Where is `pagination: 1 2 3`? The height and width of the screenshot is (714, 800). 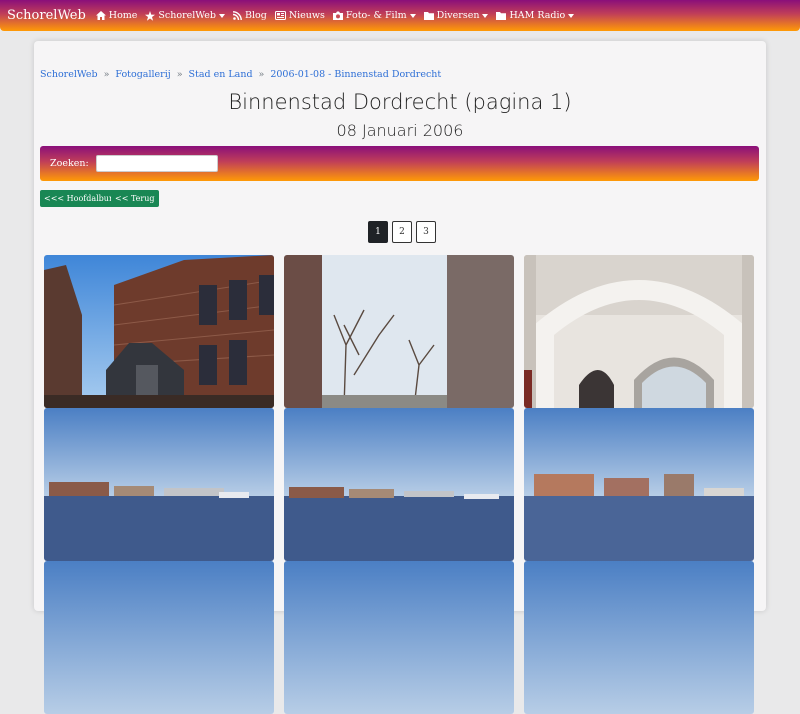
pagination: 1 2 3 is located at coordinates (404, 232).